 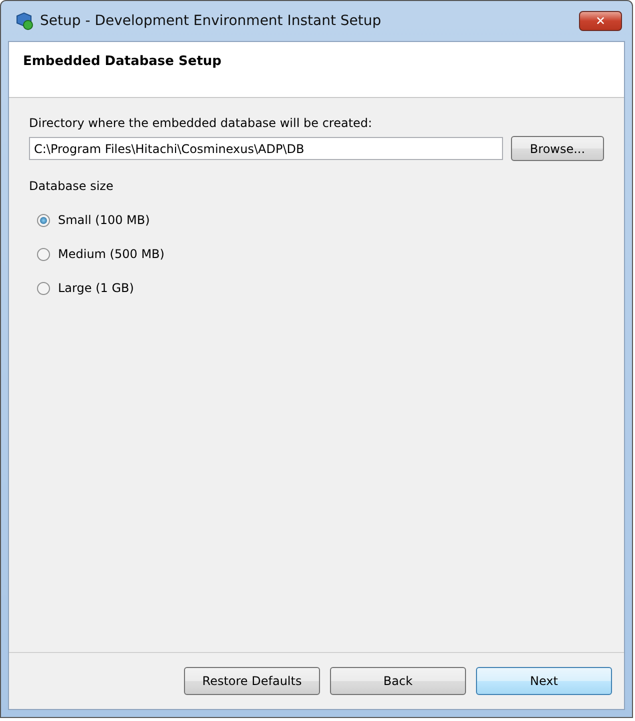 What do you see at coordinates (398, 681) in the screenshot?
I see `dialog-button: Back` at bounding box center [398, 681].